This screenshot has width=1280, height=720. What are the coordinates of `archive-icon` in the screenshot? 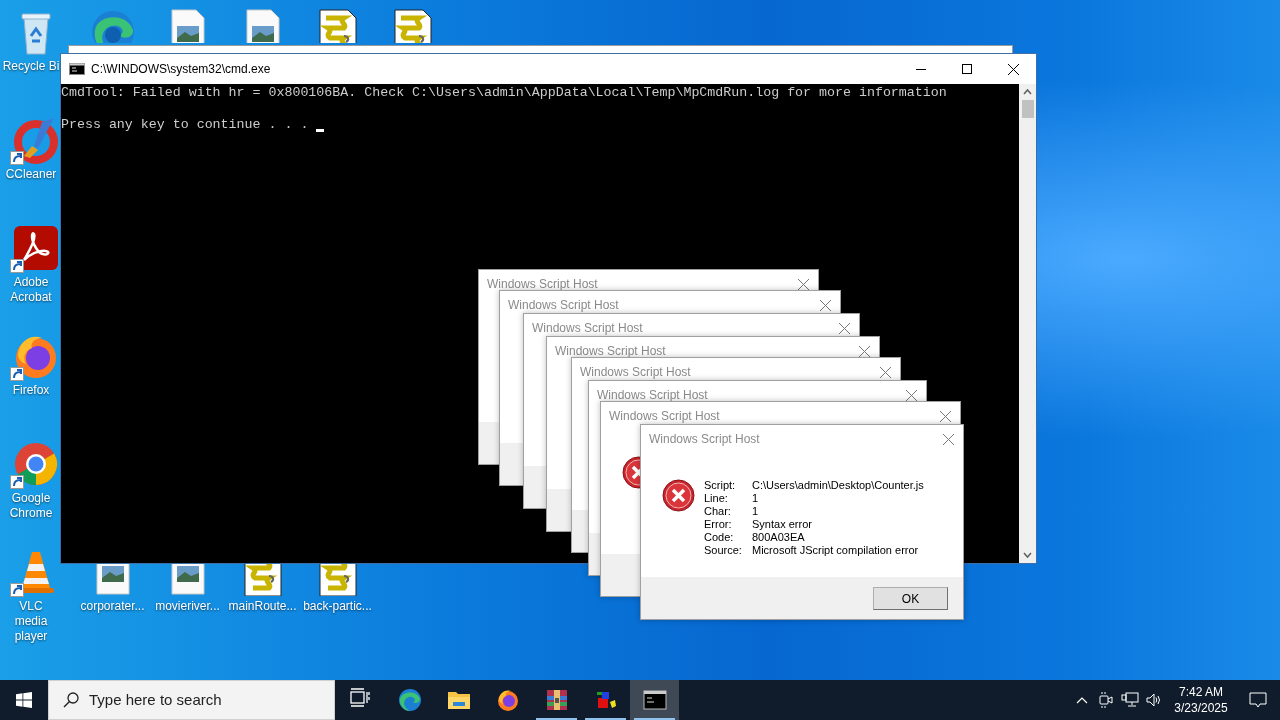 It's located at (556, 700).